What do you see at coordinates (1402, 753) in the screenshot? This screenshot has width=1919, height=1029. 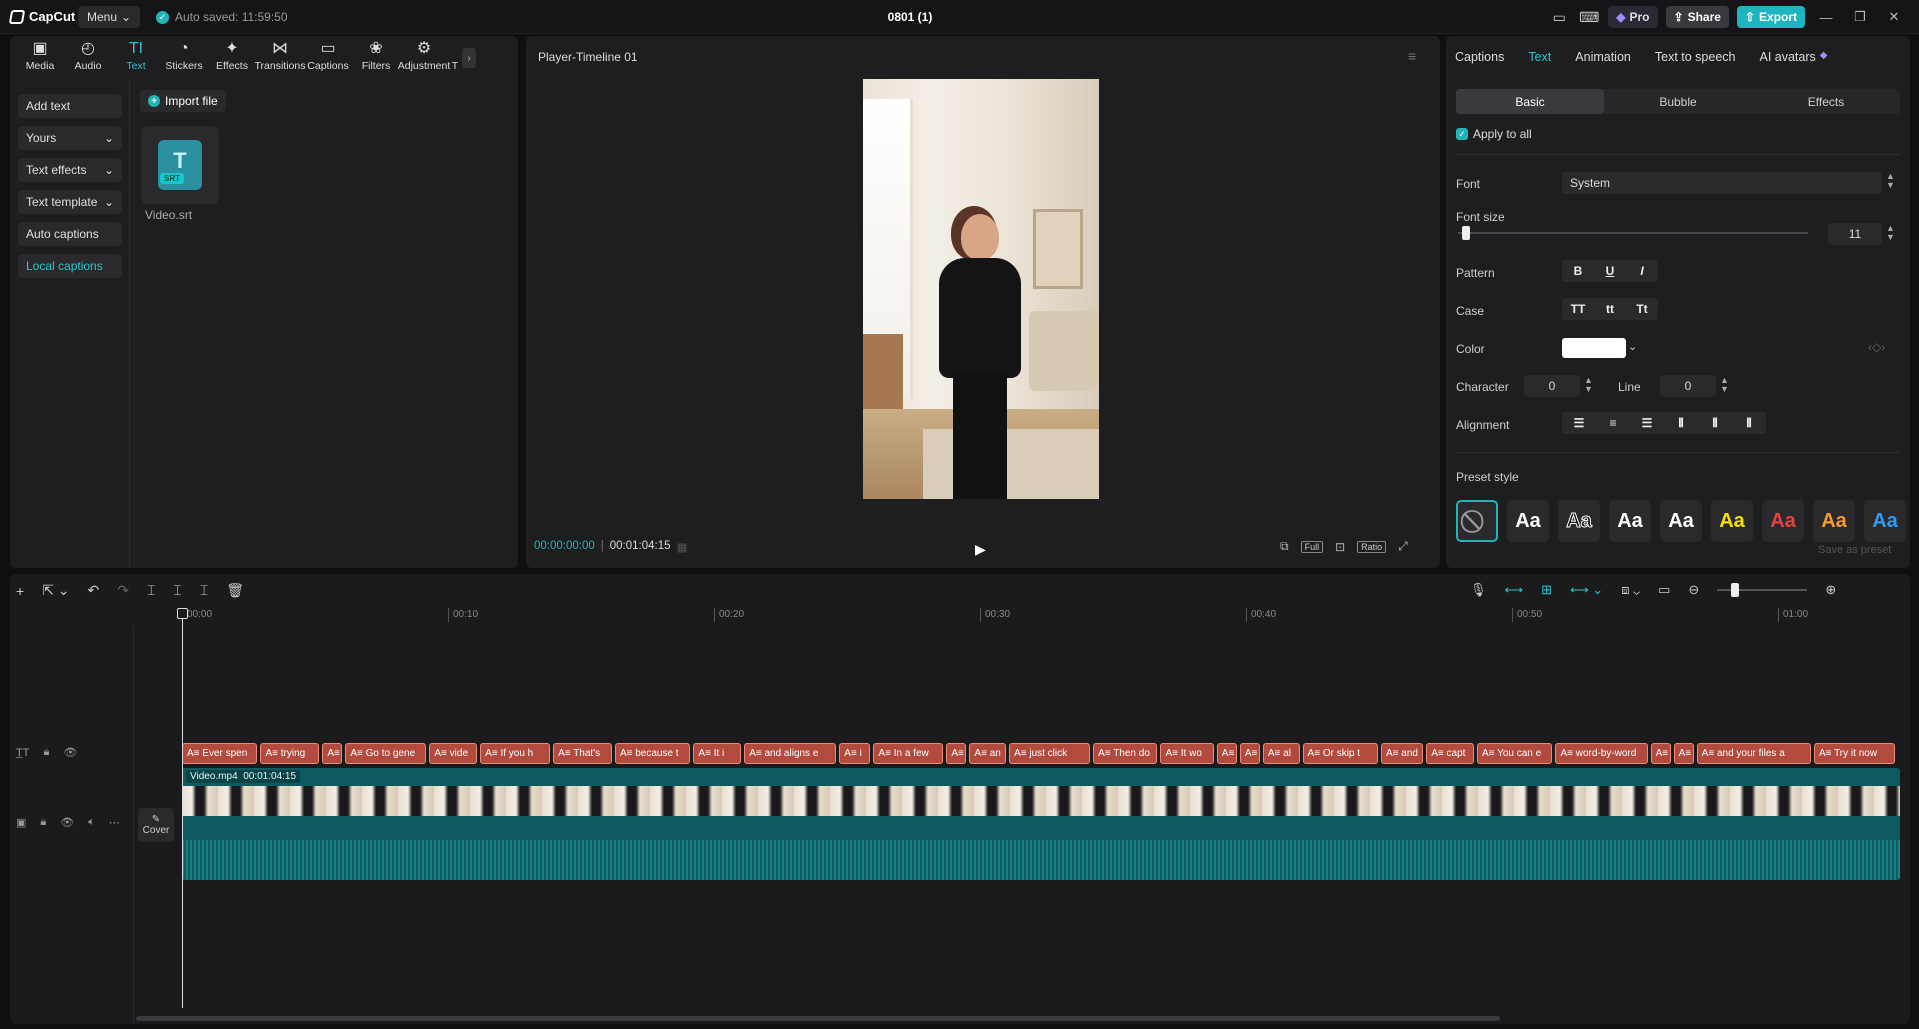 I see `caption-clip: A≡ and` at bounding box center [1402, 753].